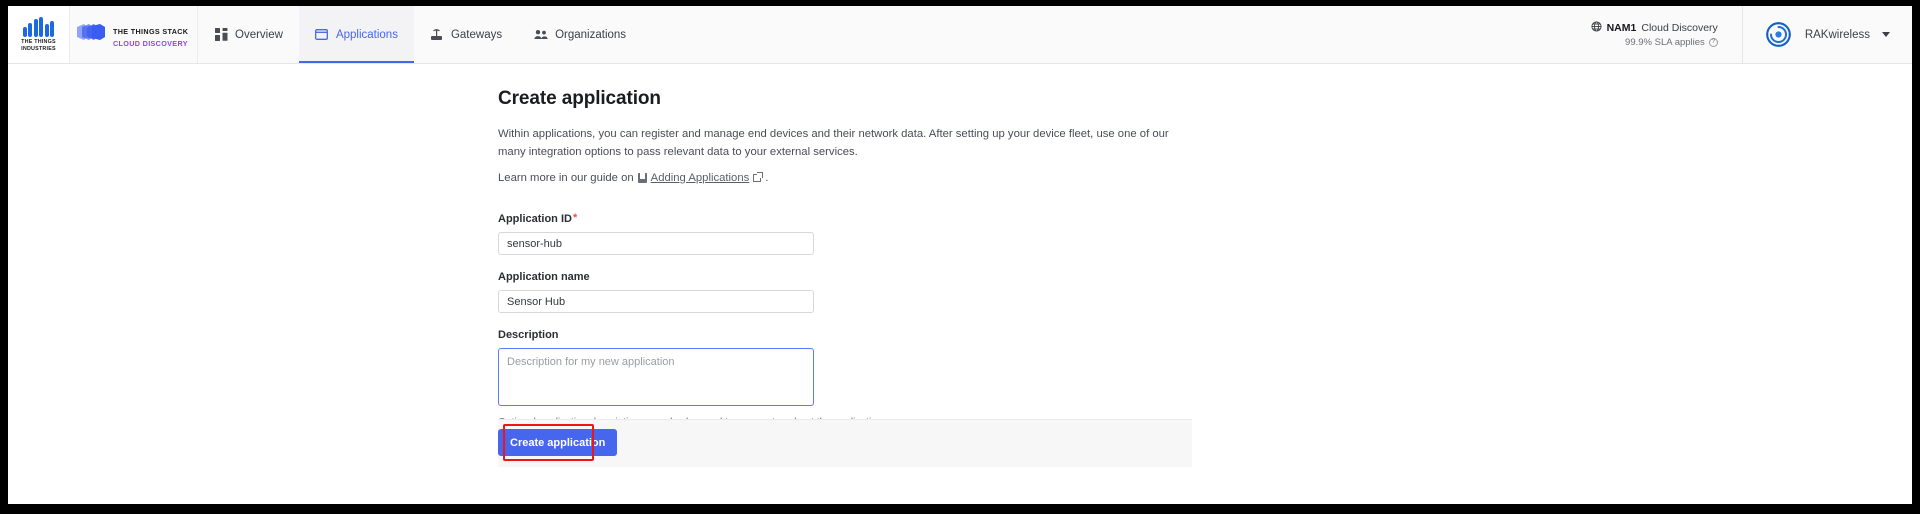 The width and height of the screenshot is (1920, 514). Describe the element at coordinates (566, 178) in the screenshot. I see `learn-more-prefix: Learn more in our guide on` at that location.